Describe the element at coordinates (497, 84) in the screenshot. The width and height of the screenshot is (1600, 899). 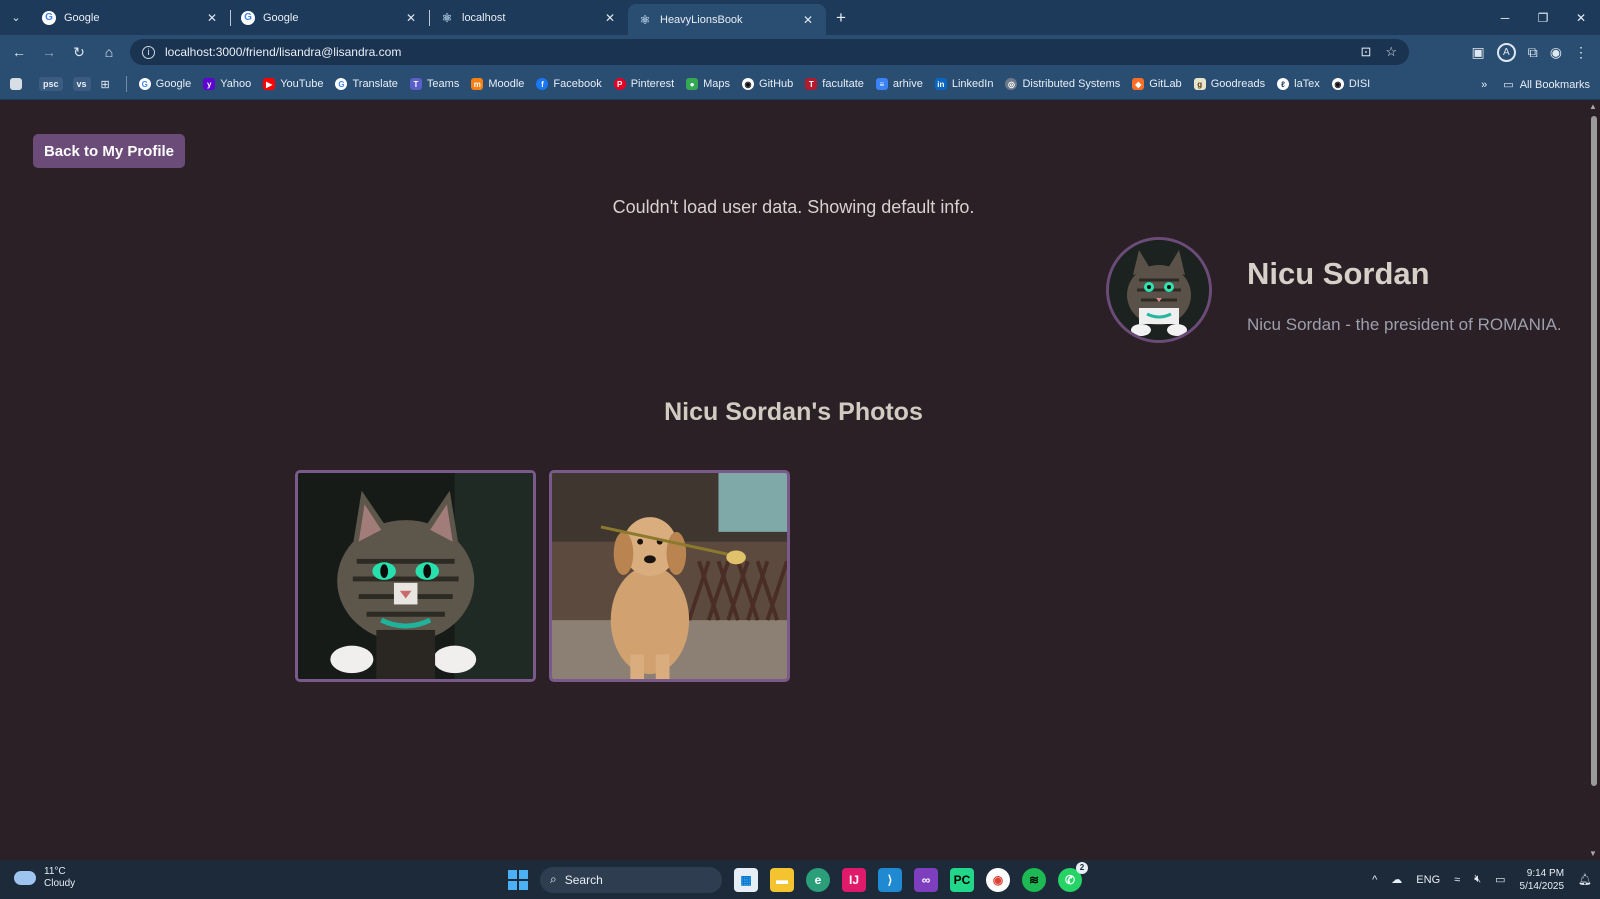
I see `bookmark-moodle: m Moodle` at that location.